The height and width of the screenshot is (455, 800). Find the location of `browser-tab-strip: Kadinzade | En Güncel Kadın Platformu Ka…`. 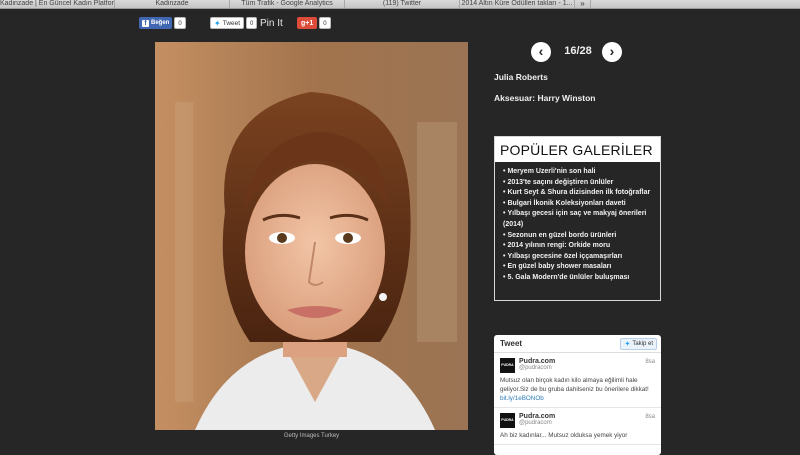

browser-tab-strip: Kadinzade | En Güncel Kadın Platformu Ka… is located at coordinates (400, 4).